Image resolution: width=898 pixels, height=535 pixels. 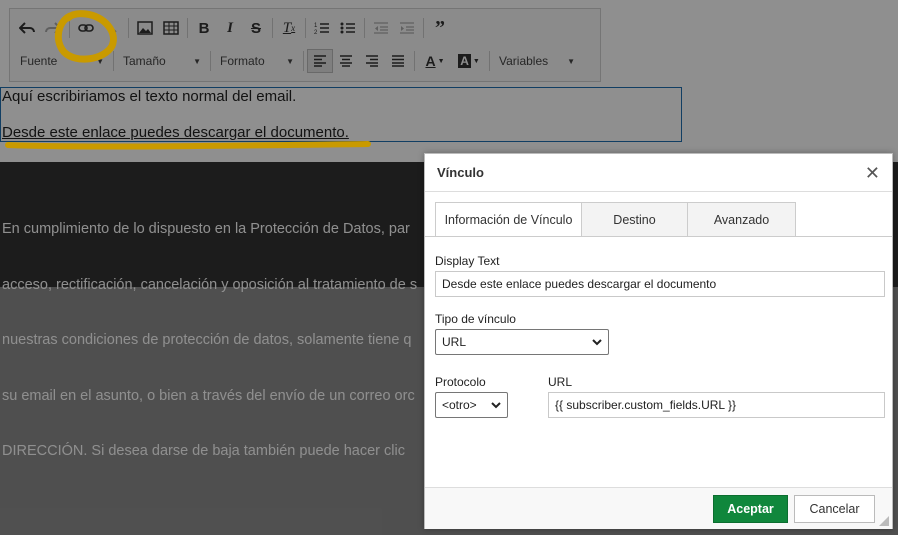 I want to click on protocol-select: <otro>, so click(x=471, y=405).